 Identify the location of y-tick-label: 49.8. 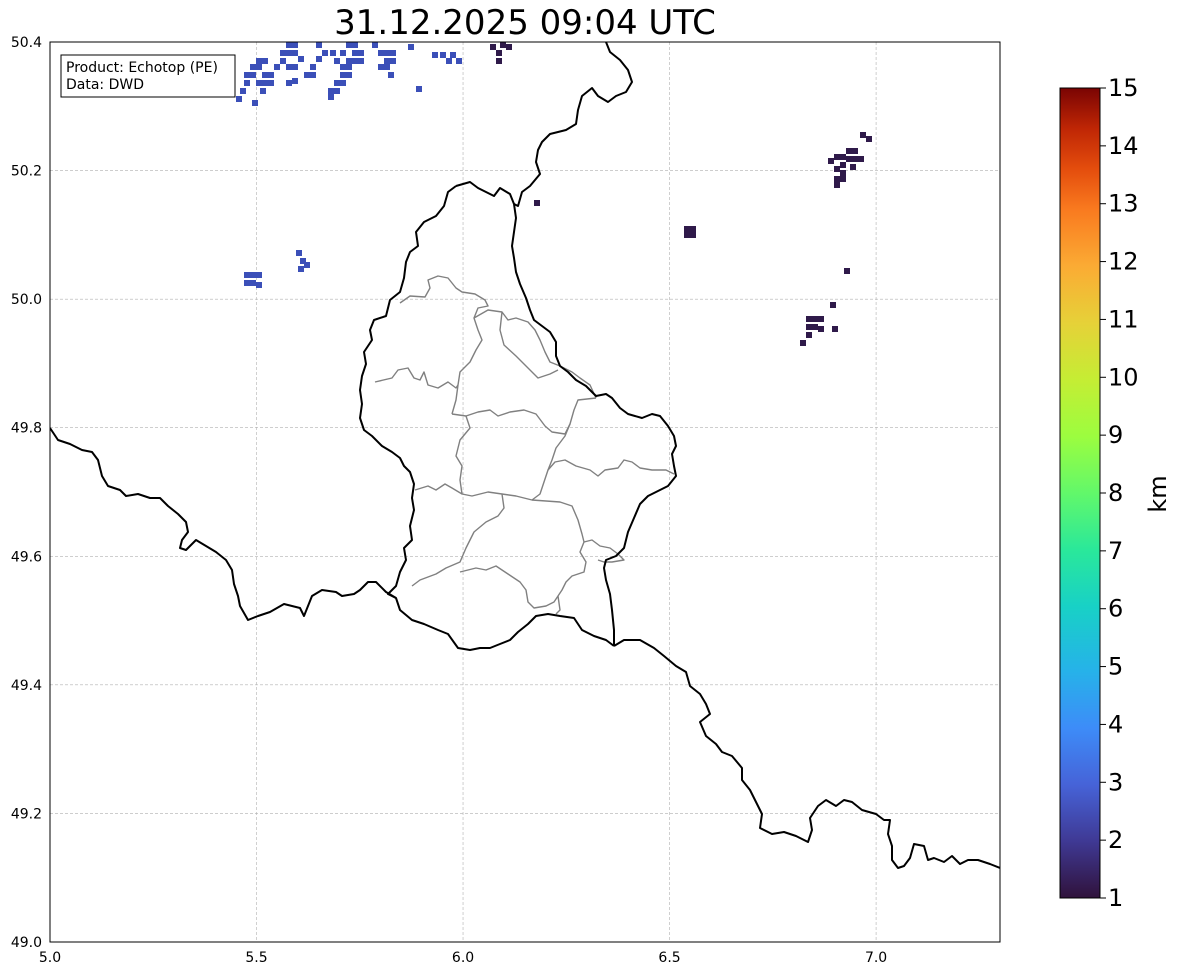
(26, 429).